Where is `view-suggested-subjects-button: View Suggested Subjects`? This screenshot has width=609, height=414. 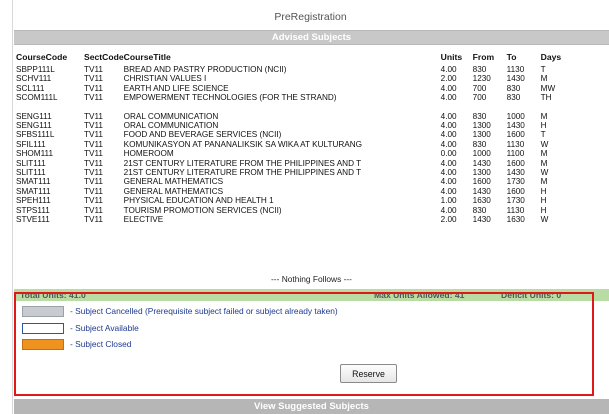
view-suggested-subjects-button: View Suggested Subjects is located at coordinates (311, 406).